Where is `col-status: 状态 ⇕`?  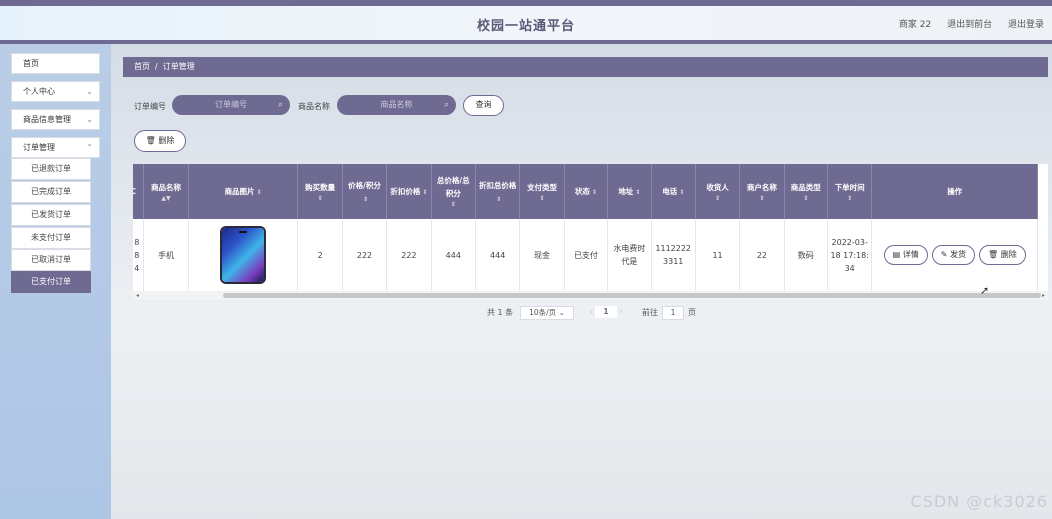
col-status: 状态 ⇕ is located at coordinates (586, 191).